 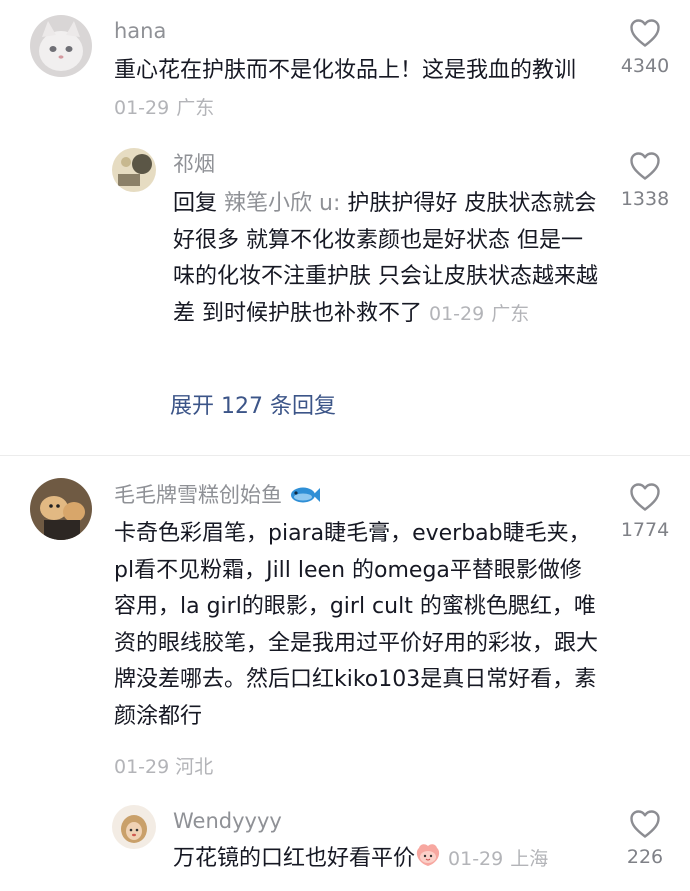 What do you see at coordinates (140, 31) in the screenshot?
I see `username: hana` at bounding box center [140, 31].